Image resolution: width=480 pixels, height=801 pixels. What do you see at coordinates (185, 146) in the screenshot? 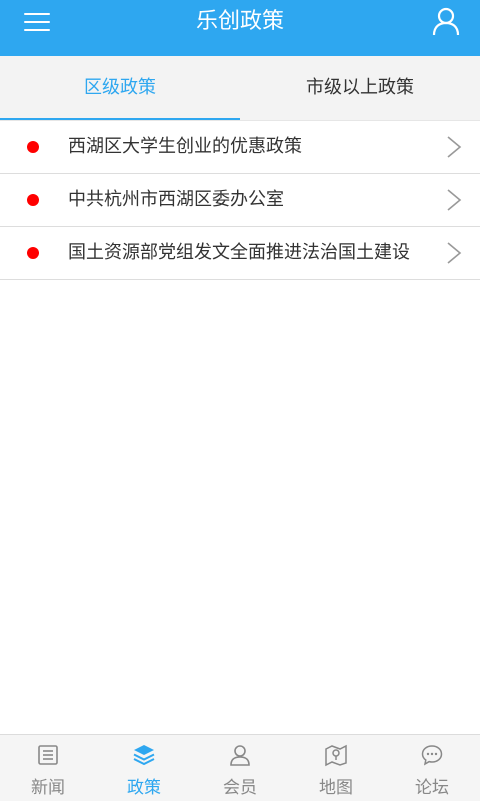
I see `list-item-title: 西湖区大学生创业的优惠政策` at bounding box center [185, 146].